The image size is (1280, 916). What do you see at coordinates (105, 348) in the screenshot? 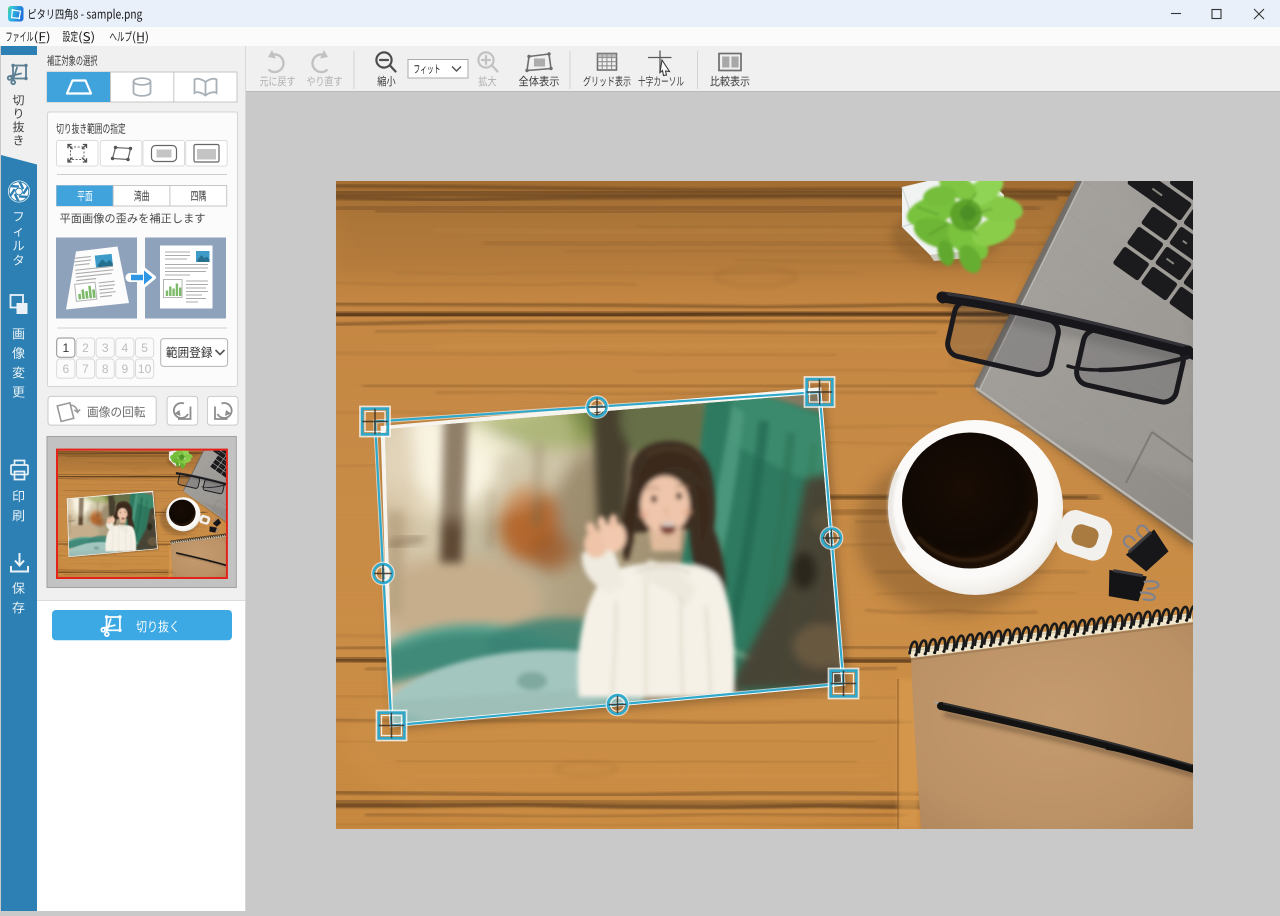
I see `svg-text: 3` at bounding box center [105, 348].